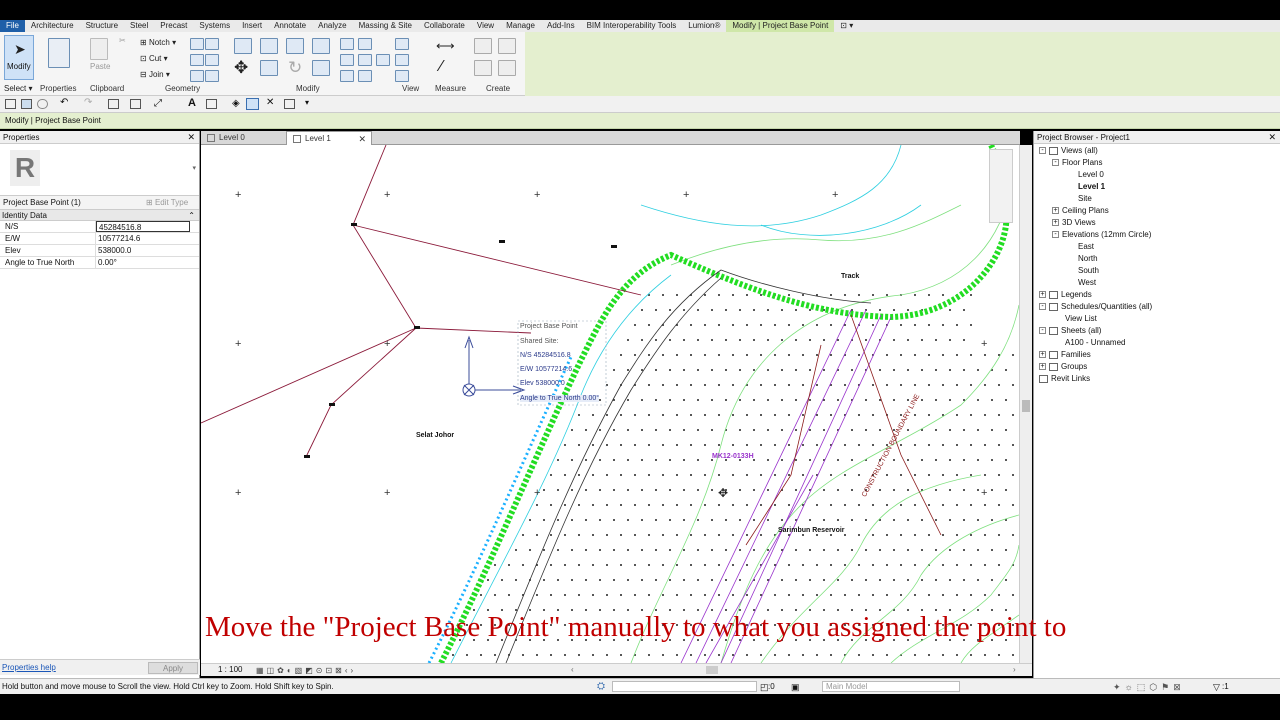 The image size is (1280, 720). I want to click on edit-type-button: ⊞ Edit Type, so click(167, 203).